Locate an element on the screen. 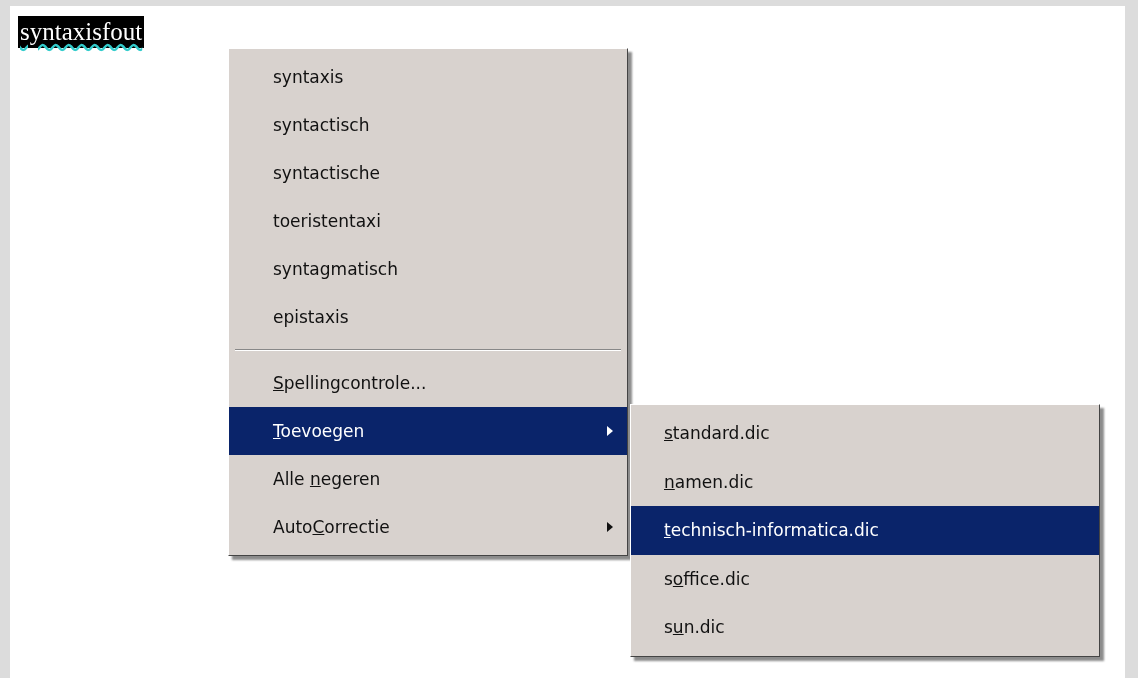 This screenshot has width=1138, height=678. dictionary-item: technisch-informatica.dic is located at coordinates (865, 530).